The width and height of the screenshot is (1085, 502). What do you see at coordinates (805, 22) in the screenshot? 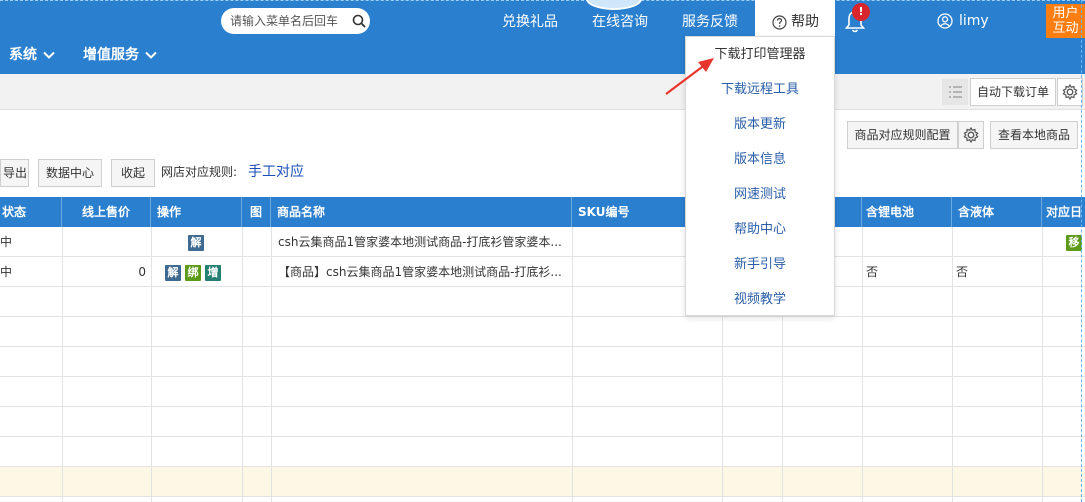
I see `help-label: 帮助` at bounding box center [805, 22].